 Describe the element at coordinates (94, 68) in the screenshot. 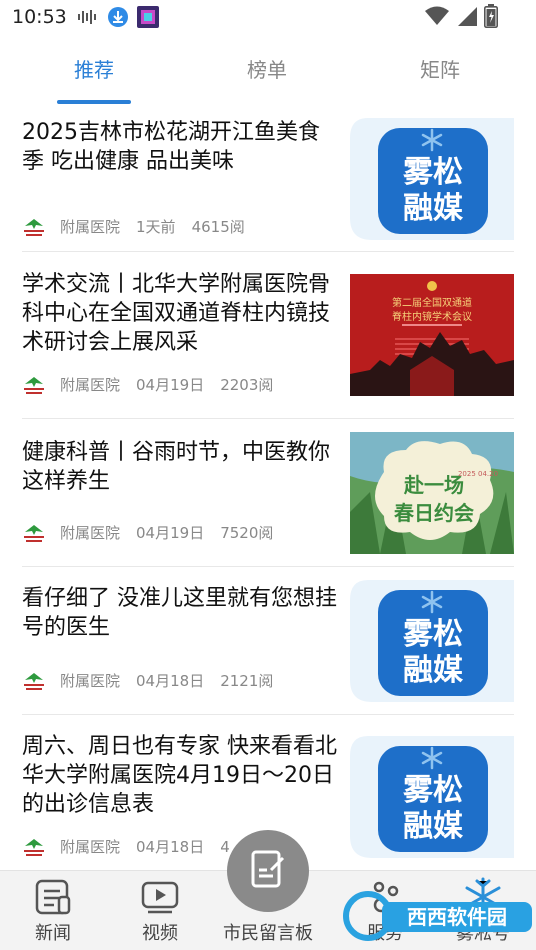

I see `tab-recommend: 推荐` at that location.